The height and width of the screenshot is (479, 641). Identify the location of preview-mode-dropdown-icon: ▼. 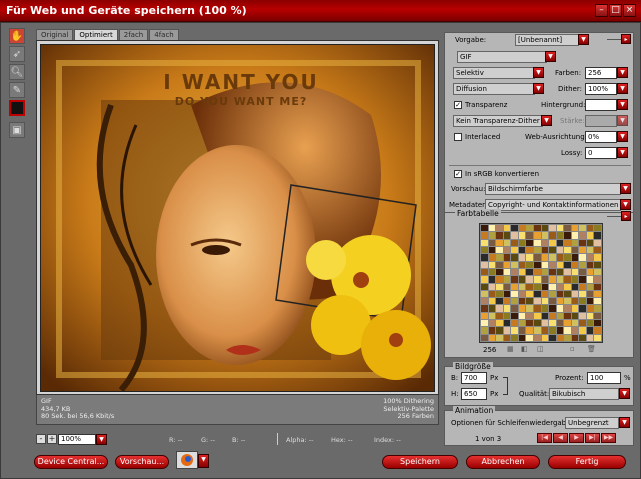
(625, 188).